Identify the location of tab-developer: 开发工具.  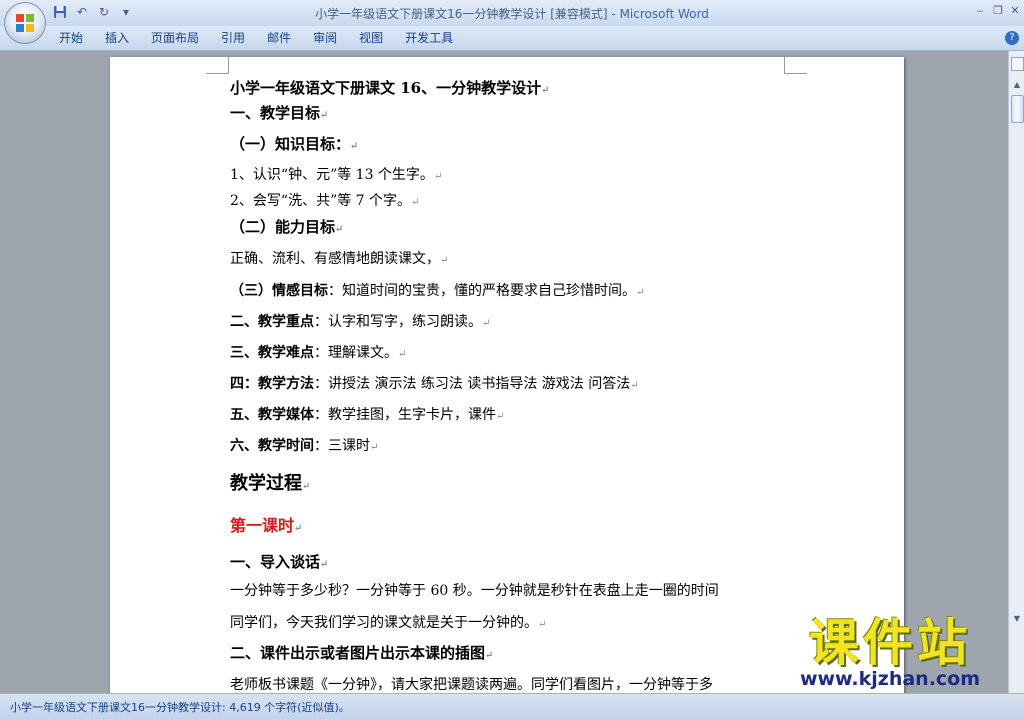
(429, 38).